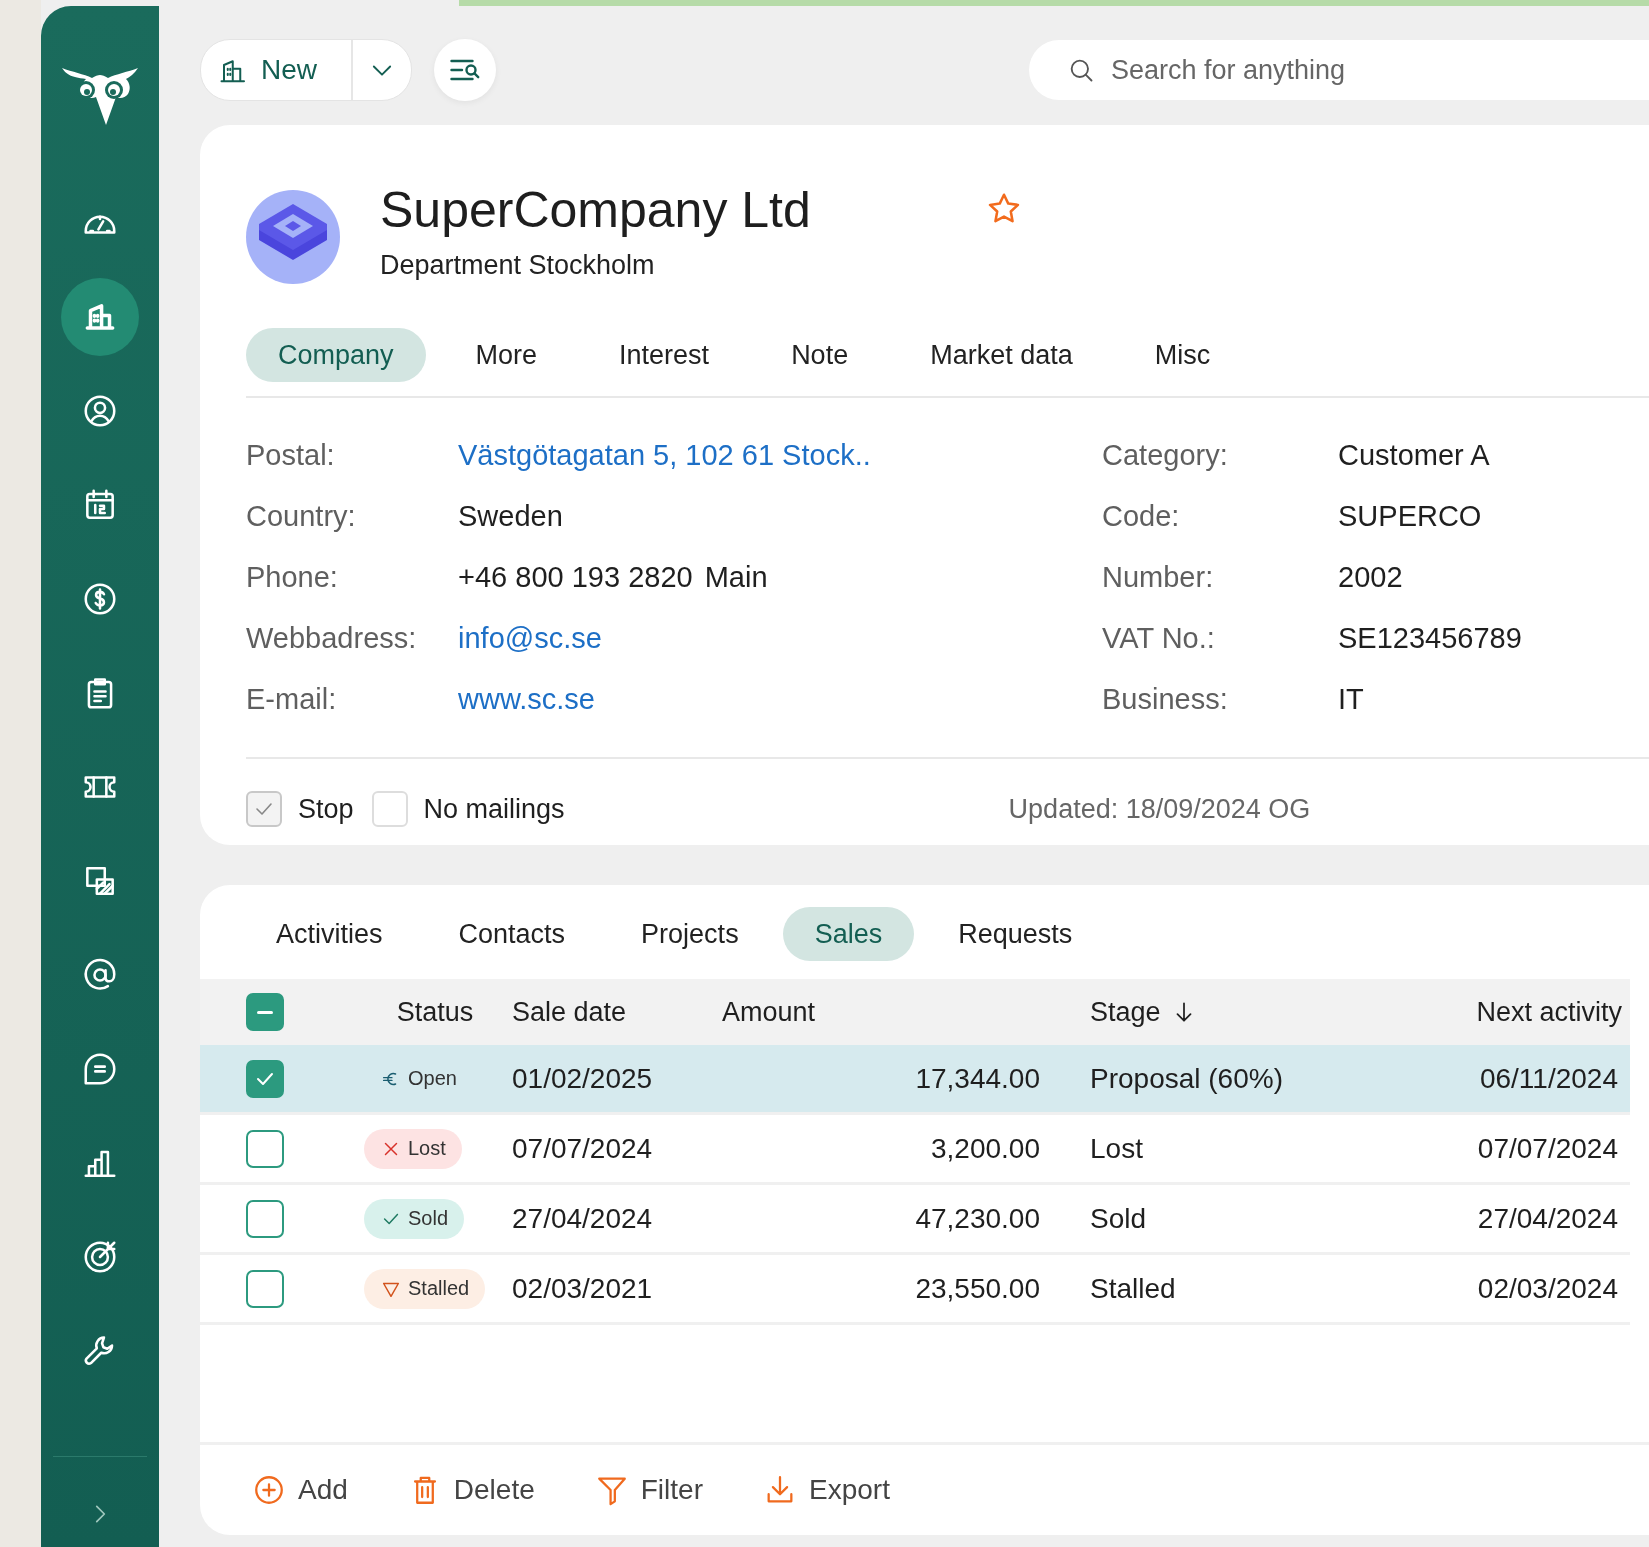 This screenshot has width=1649, height=1547. I want to click on sale-date: 07/07/2024, so click(582, 1148).